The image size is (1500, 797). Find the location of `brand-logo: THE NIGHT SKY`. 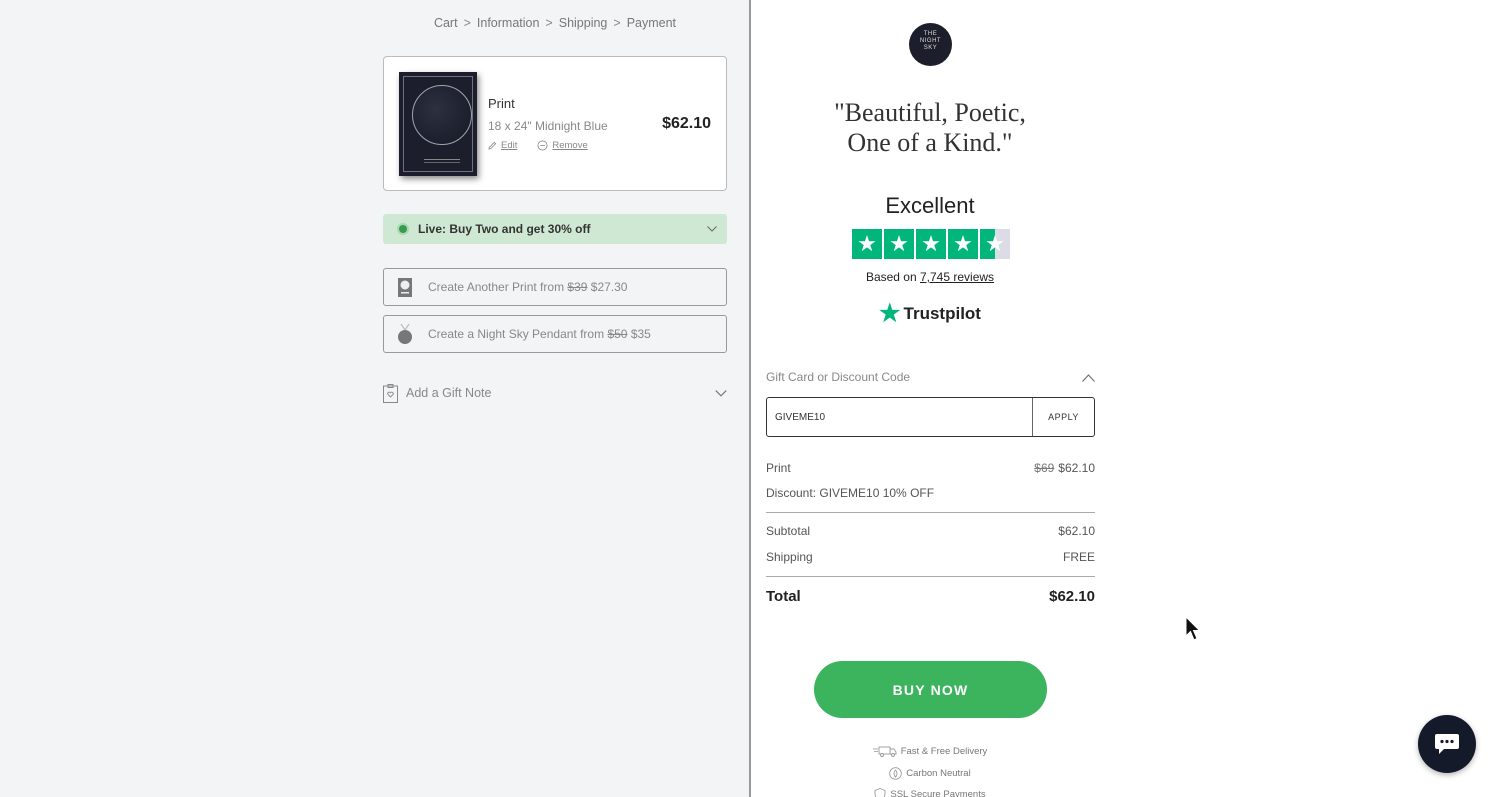

brand-logo: THE NIGHT SKY is located at coordinates (930, 44).